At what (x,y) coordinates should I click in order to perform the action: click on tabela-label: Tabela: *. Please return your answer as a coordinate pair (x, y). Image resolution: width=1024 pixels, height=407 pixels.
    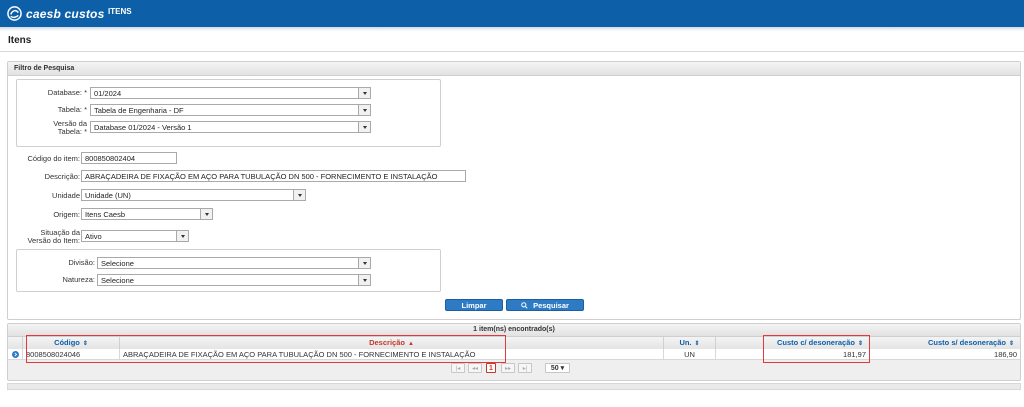
    Looking at the image, I should click on (72, 109).